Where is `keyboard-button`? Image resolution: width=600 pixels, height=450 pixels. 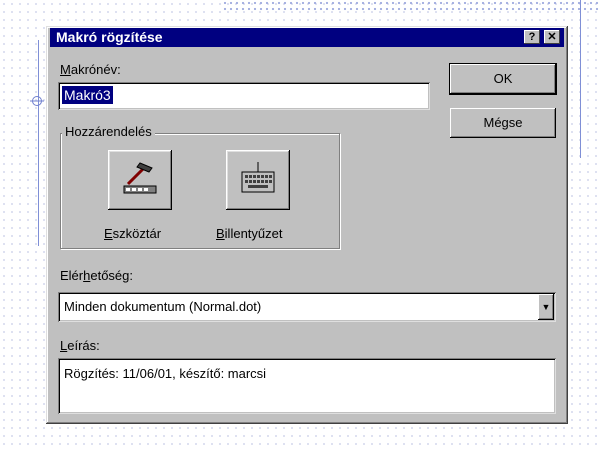
keyboard-button is located at coordinates (258, 180).